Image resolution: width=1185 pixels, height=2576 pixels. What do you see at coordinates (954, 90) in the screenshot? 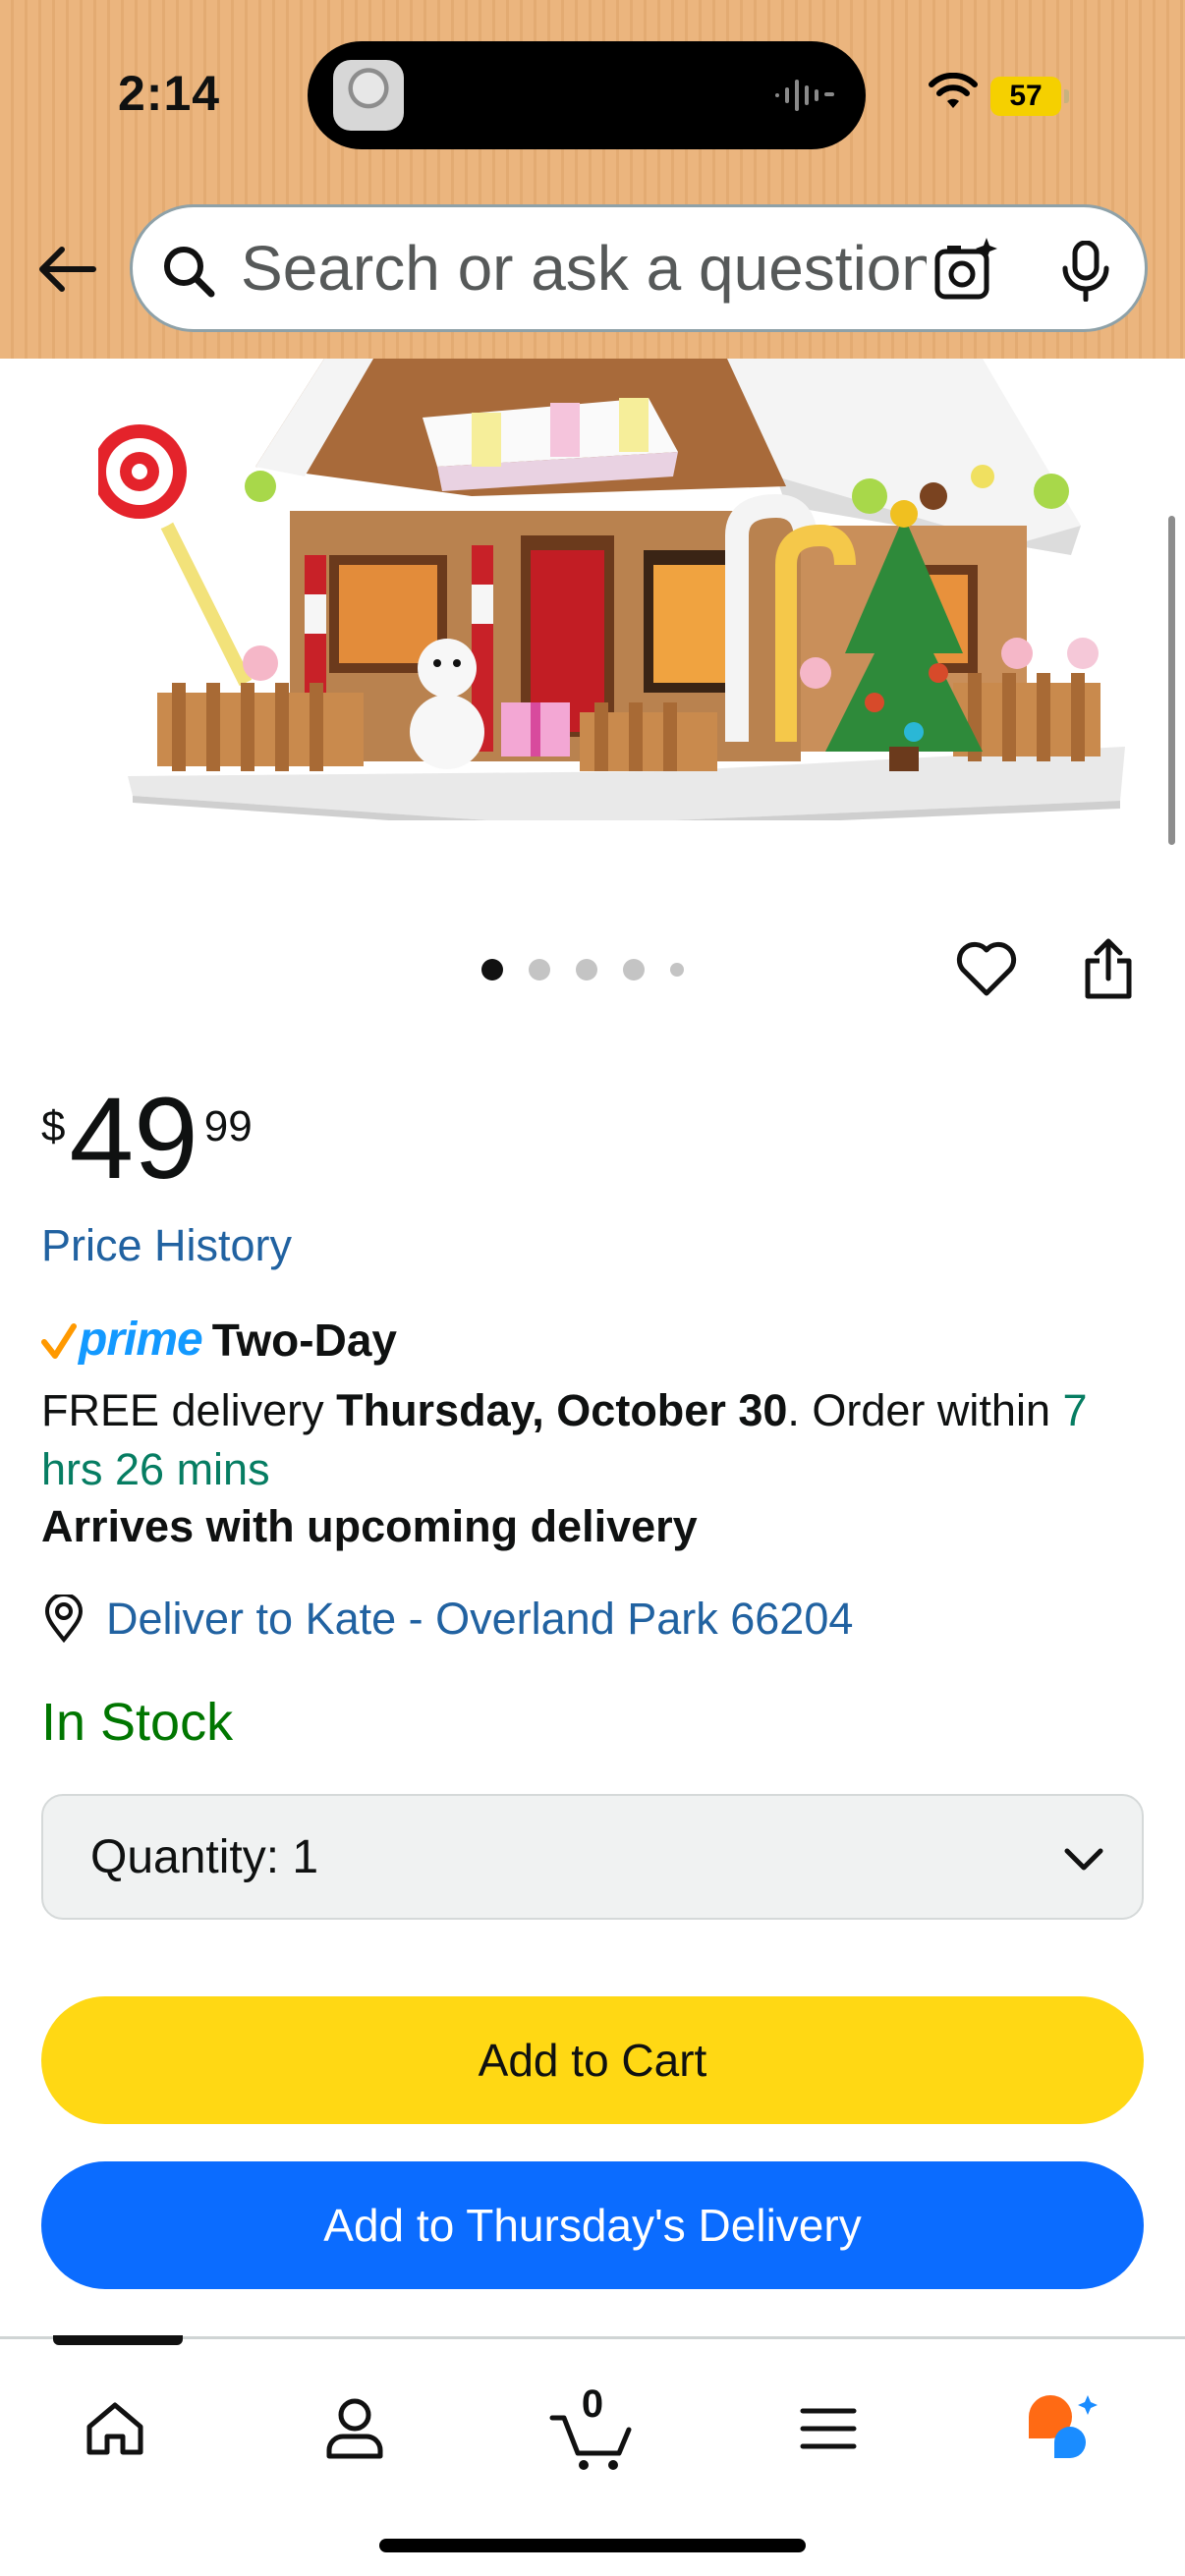
I see `wifi-icon` at bounding box center [954, 90].